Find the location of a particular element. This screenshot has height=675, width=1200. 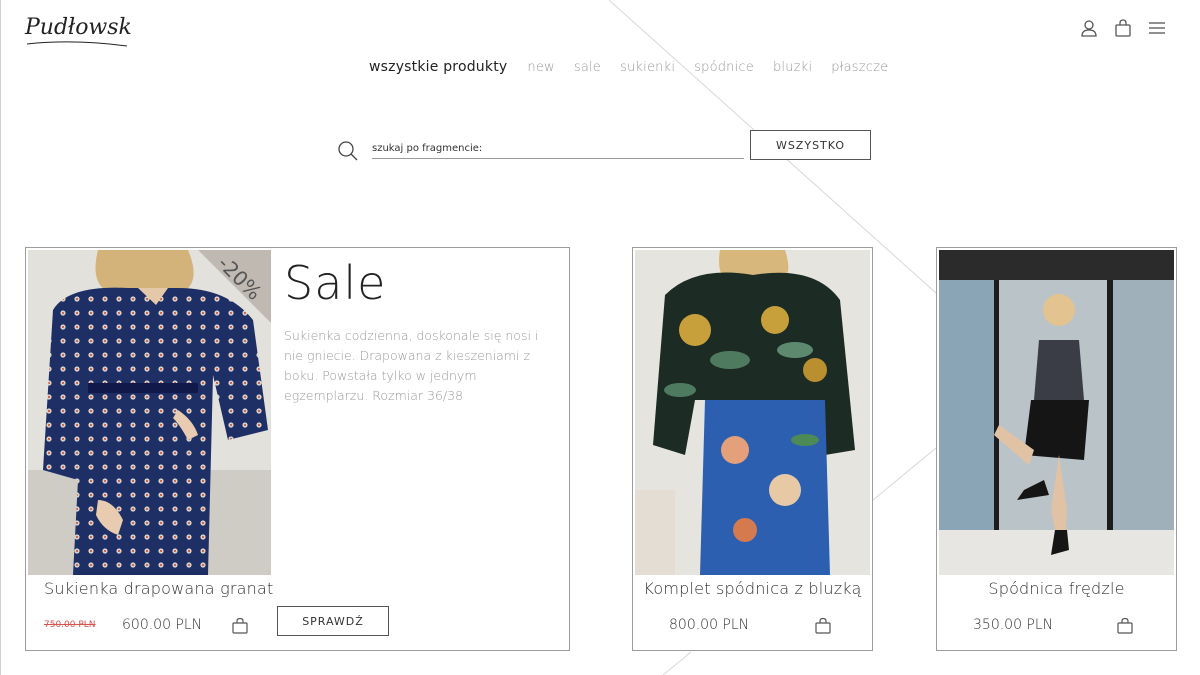

search-input is located at coordinates (558, 148).